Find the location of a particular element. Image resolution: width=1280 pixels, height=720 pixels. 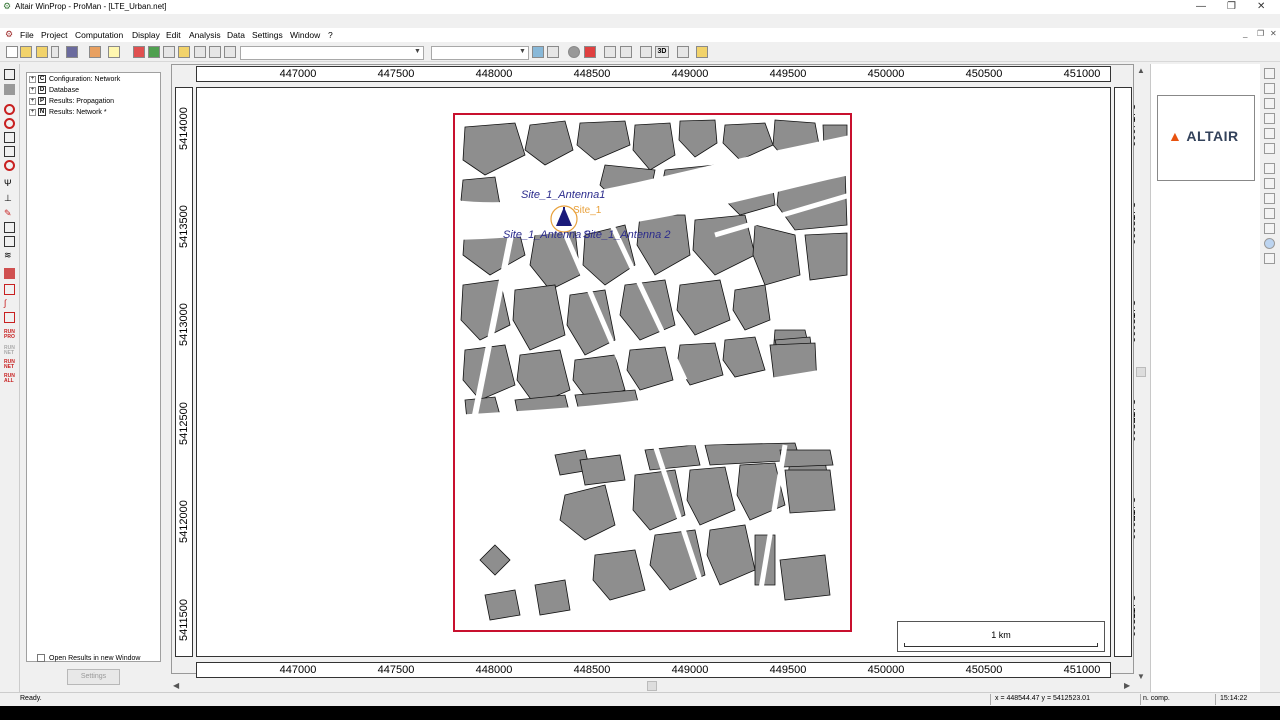

horizontal-scrollbar: ◀ ▶ is located at coordinates (652, 686).